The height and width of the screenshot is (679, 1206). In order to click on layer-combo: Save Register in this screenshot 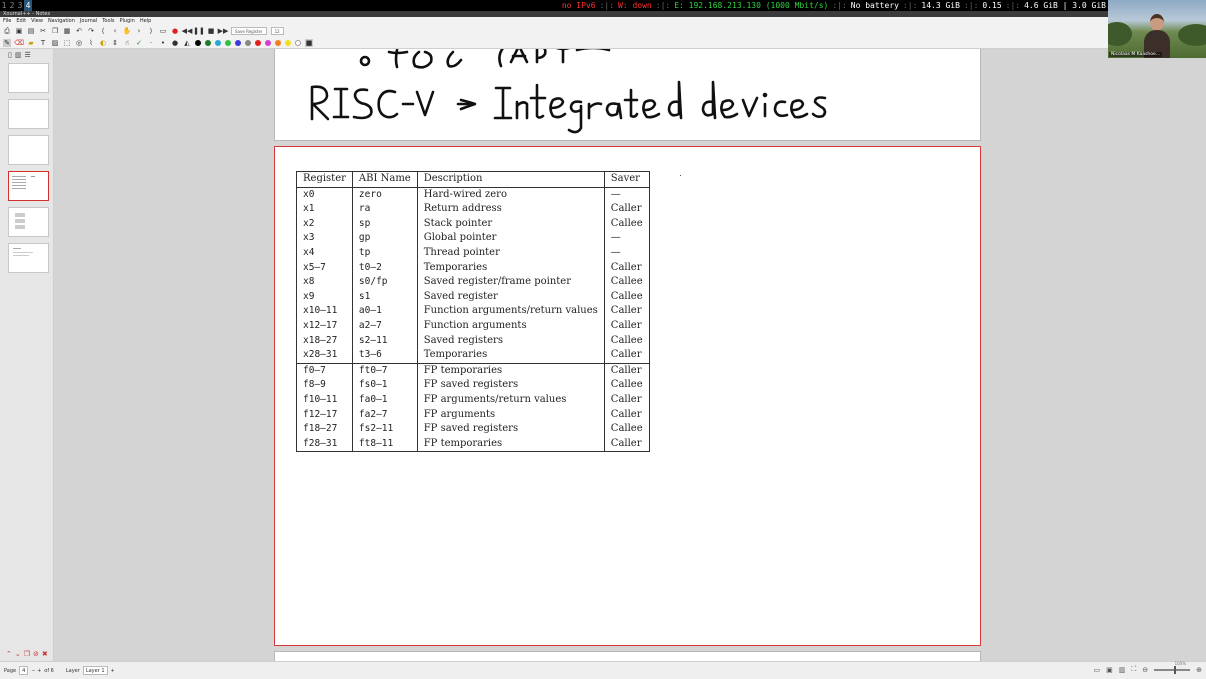, I will do `click(249, 31)`.